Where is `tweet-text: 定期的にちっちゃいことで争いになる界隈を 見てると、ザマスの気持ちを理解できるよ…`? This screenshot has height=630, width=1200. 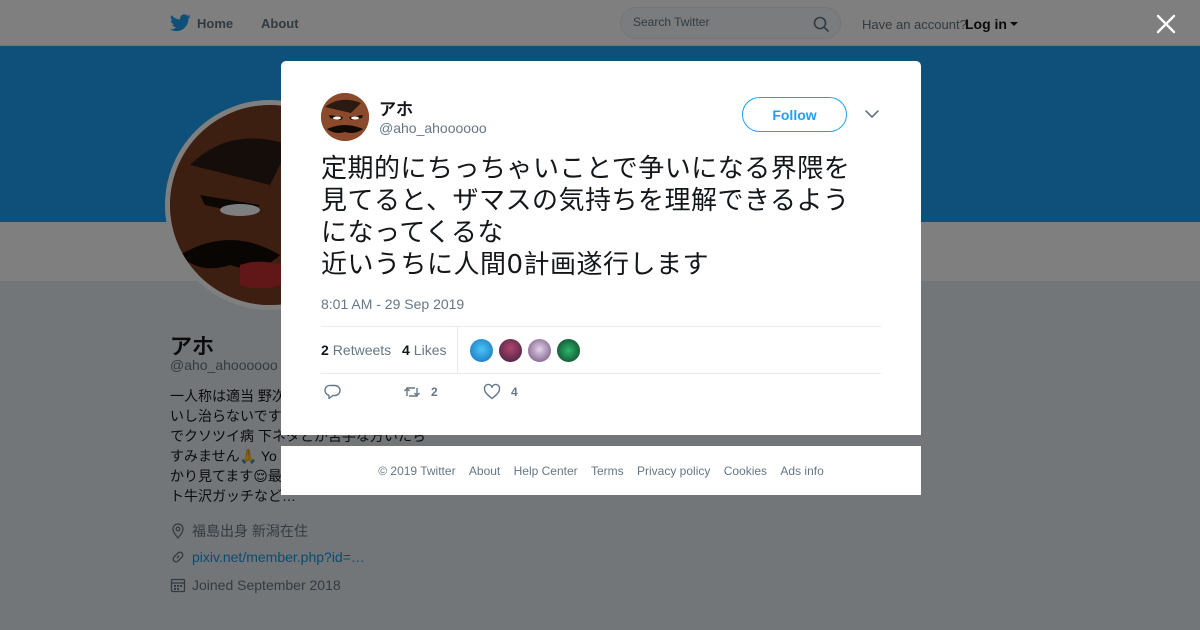 tweet-text: 定期的にちっちゃいことで争いになる界隈を 見てると、ザマスの気持ちを理解できるよ… is located at coordinates (603, 217).